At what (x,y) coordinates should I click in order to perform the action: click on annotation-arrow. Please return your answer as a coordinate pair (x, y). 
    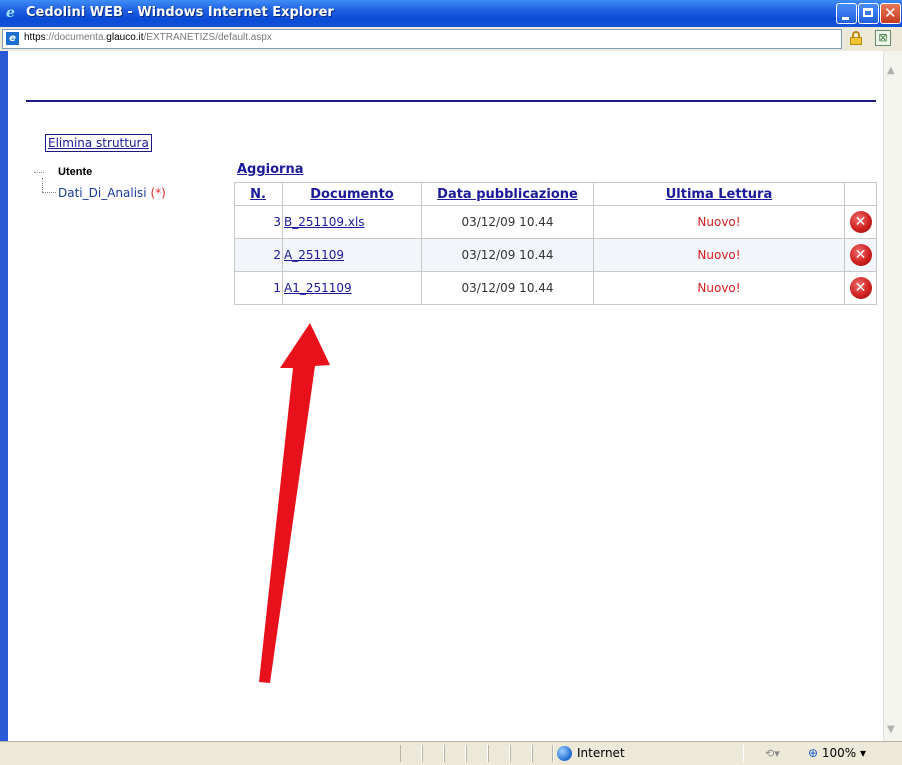
    Looking at the image, I should click on (294, 503).